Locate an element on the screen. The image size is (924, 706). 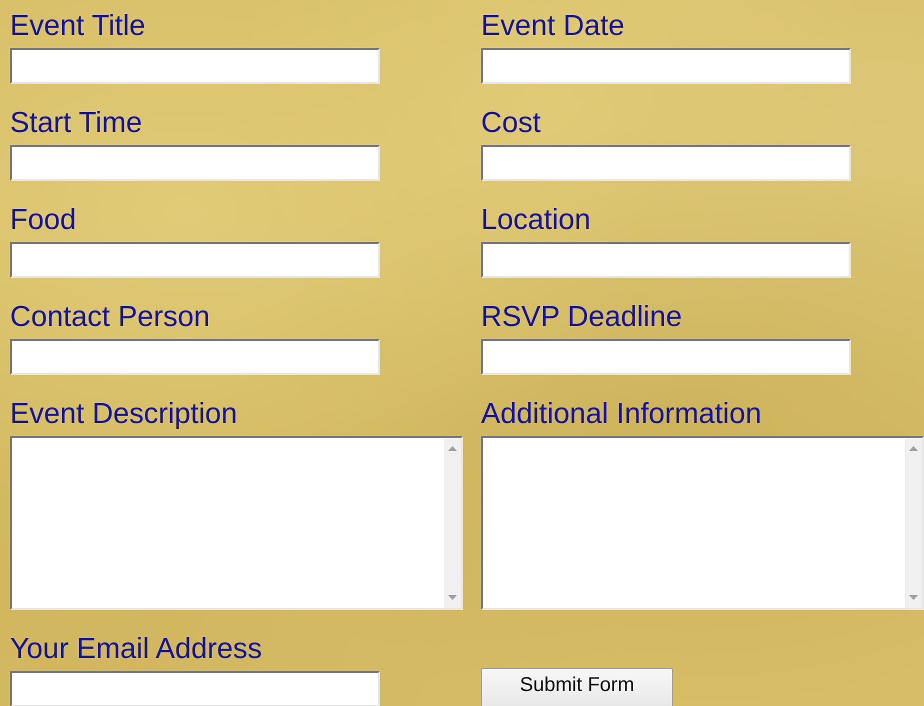
field-label: Location is located at coordinates (536, 220).